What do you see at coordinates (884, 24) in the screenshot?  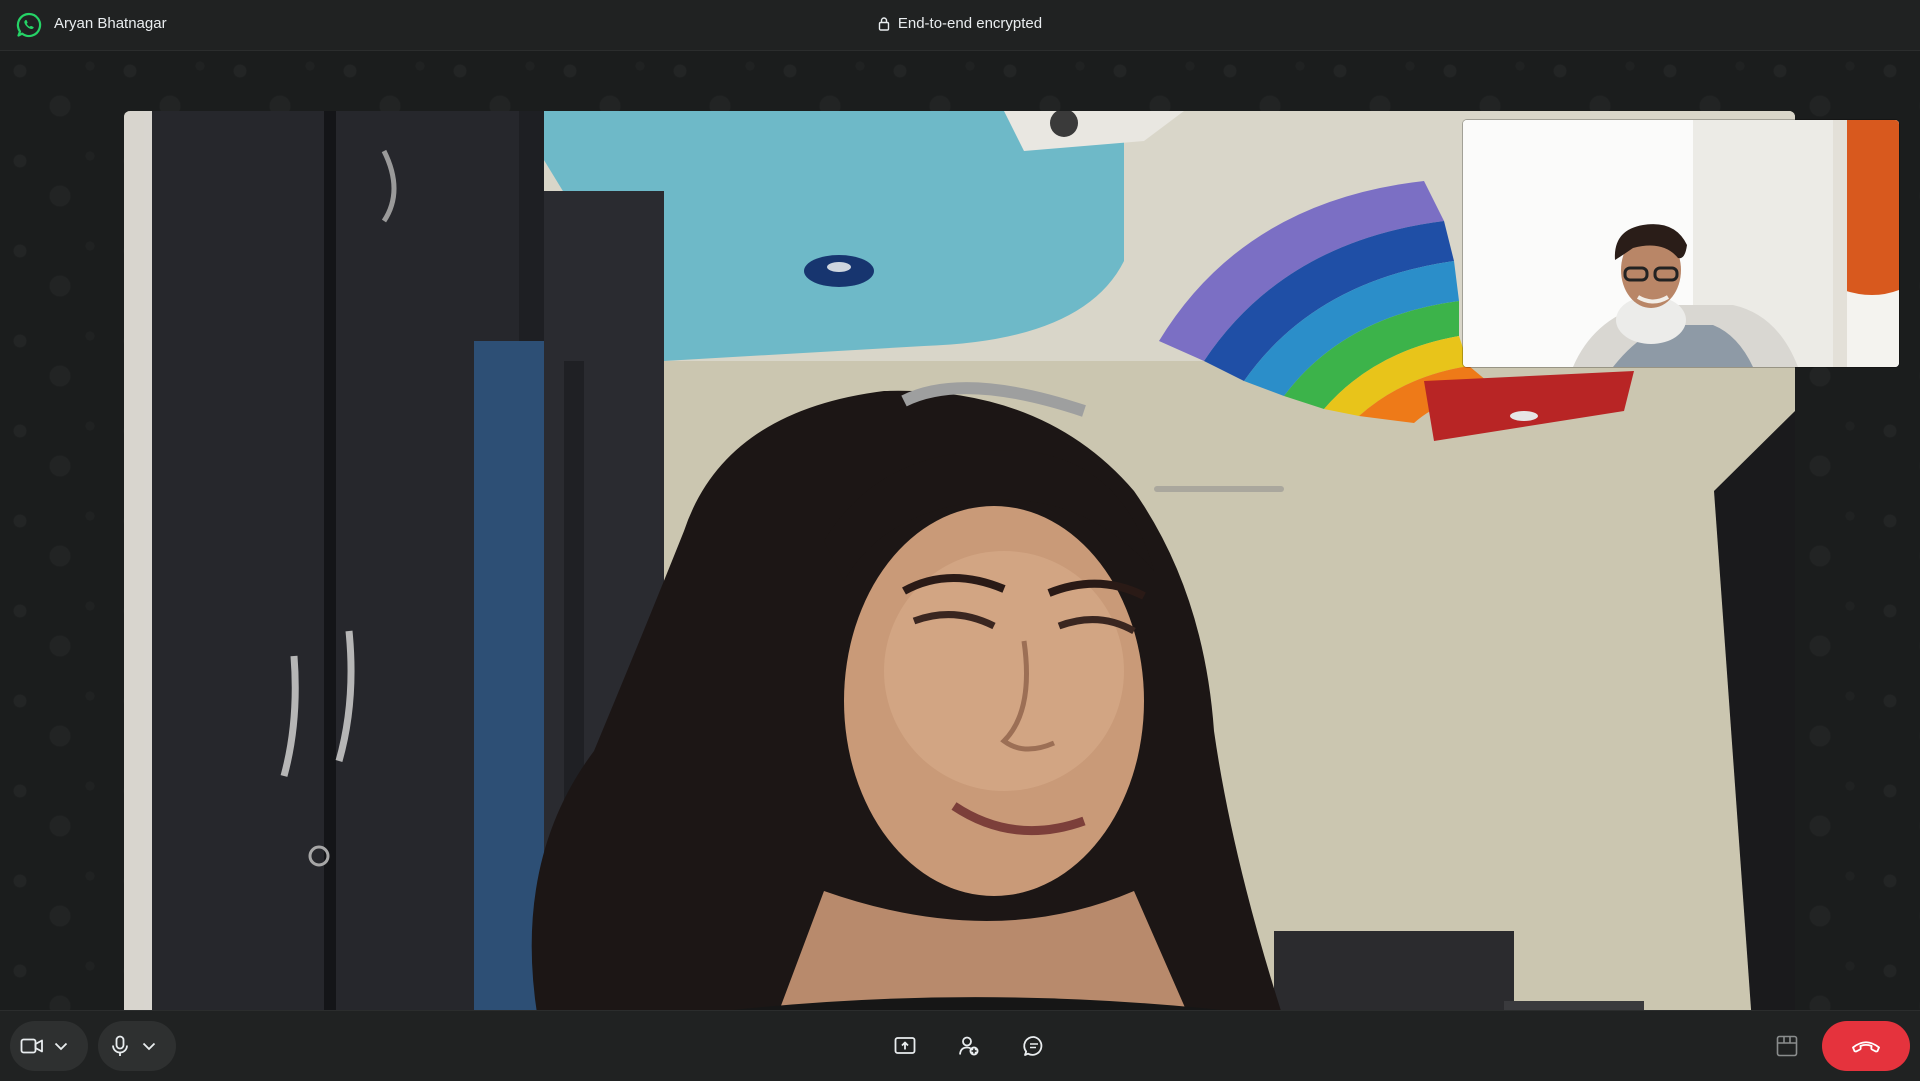 I see `lock-icon` at bounding box center [884, 24].